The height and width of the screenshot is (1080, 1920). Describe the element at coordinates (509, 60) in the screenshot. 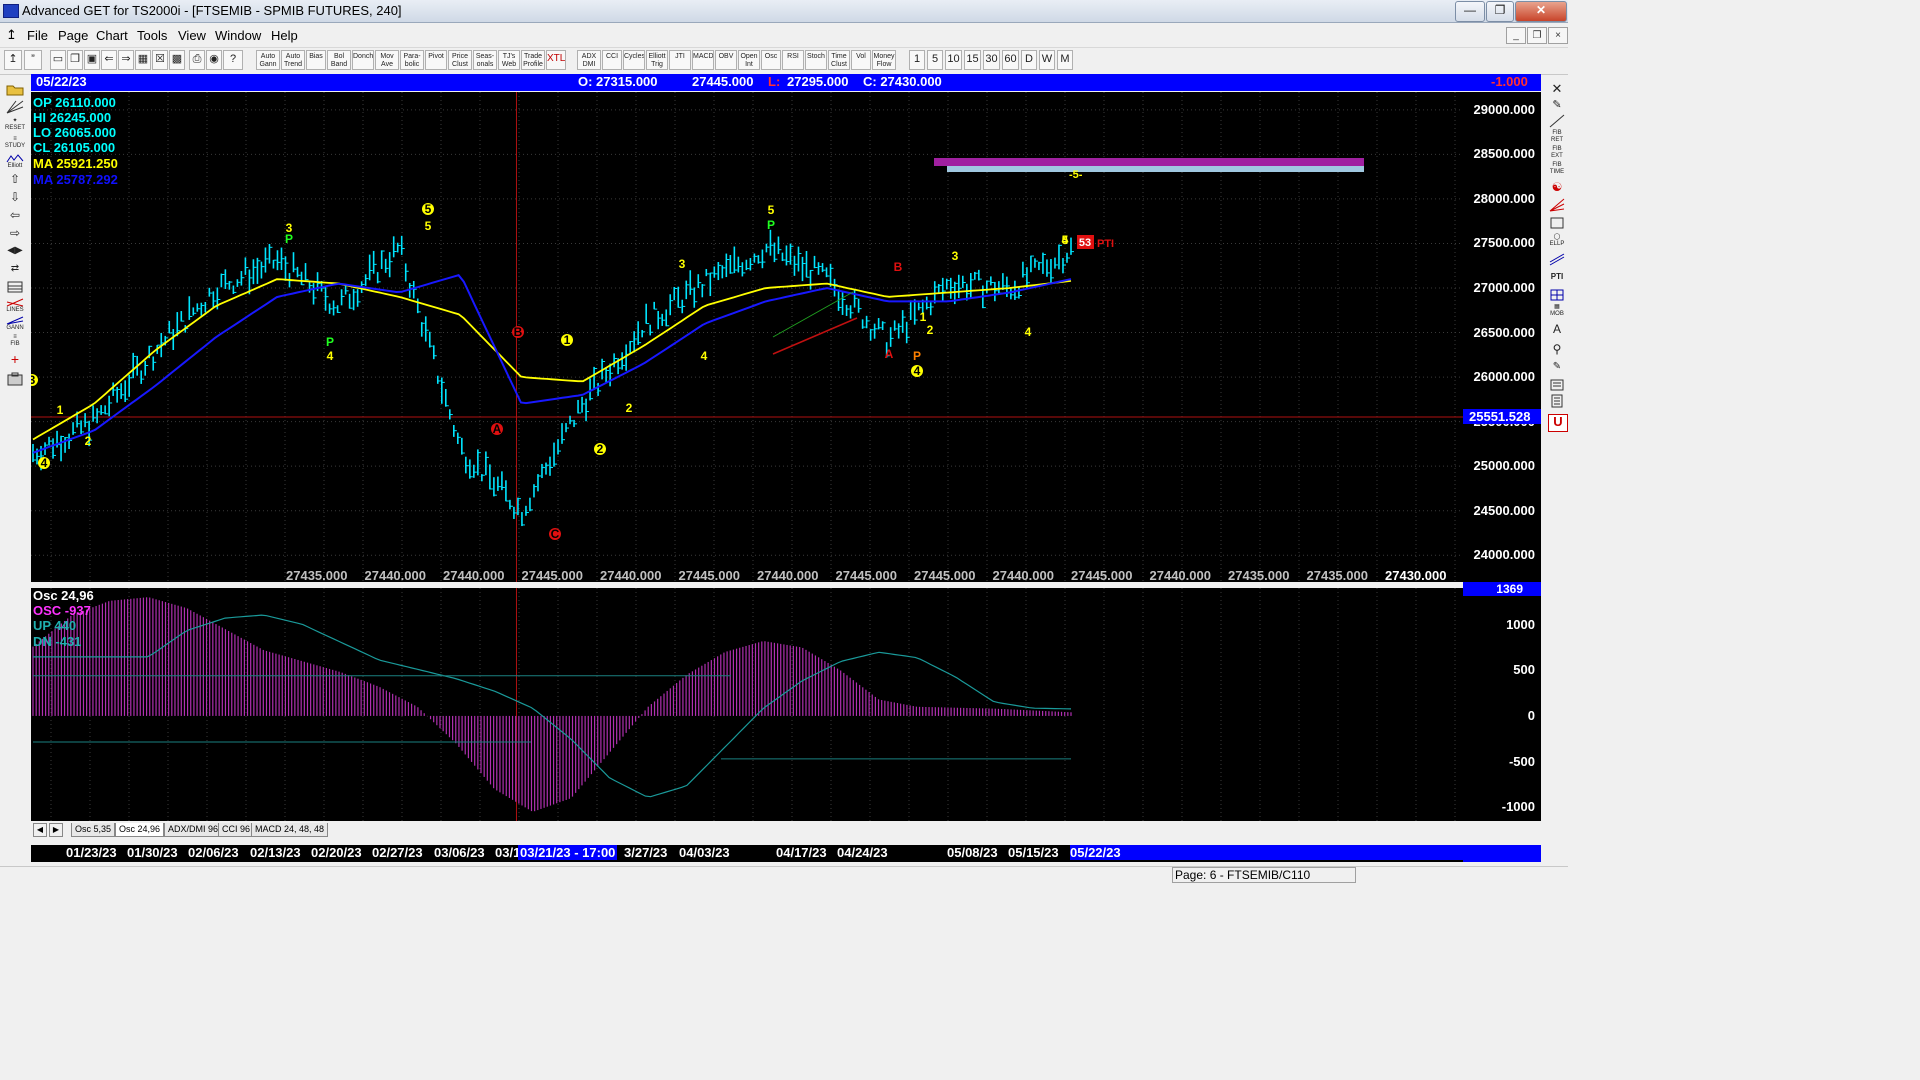

I see `study-button-tj-s-web: TJ's Web` at that location.